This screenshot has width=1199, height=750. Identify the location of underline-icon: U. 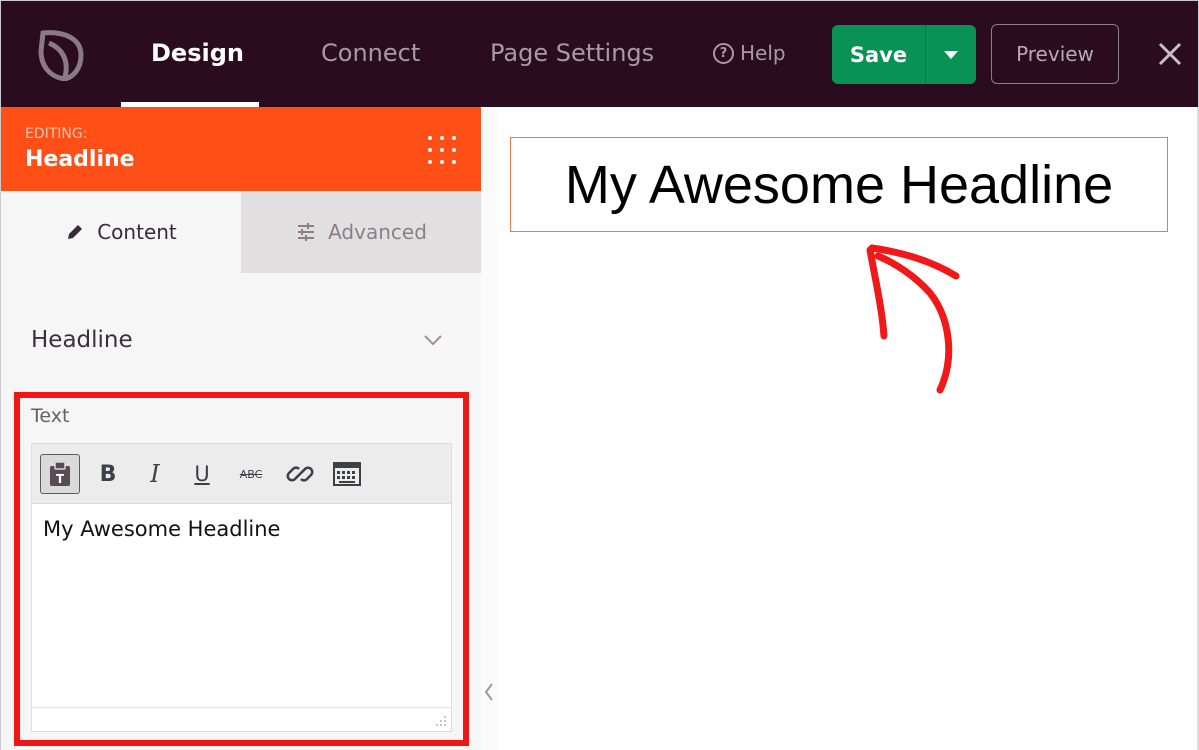
(202, 474).